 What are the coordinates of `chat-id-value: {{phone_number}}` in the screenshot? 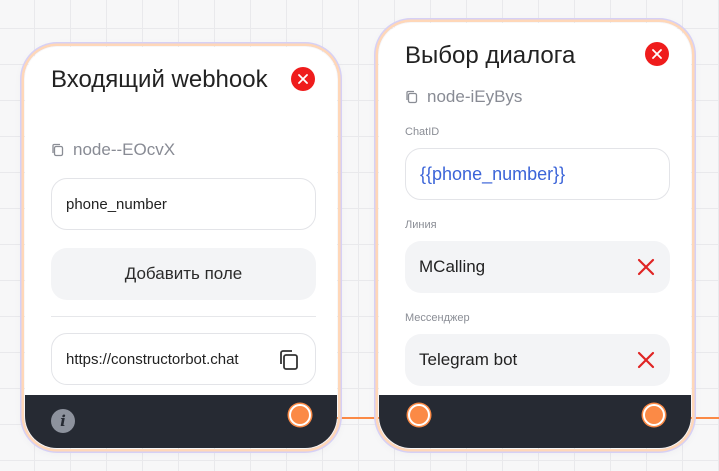 It's located at (493, 173).